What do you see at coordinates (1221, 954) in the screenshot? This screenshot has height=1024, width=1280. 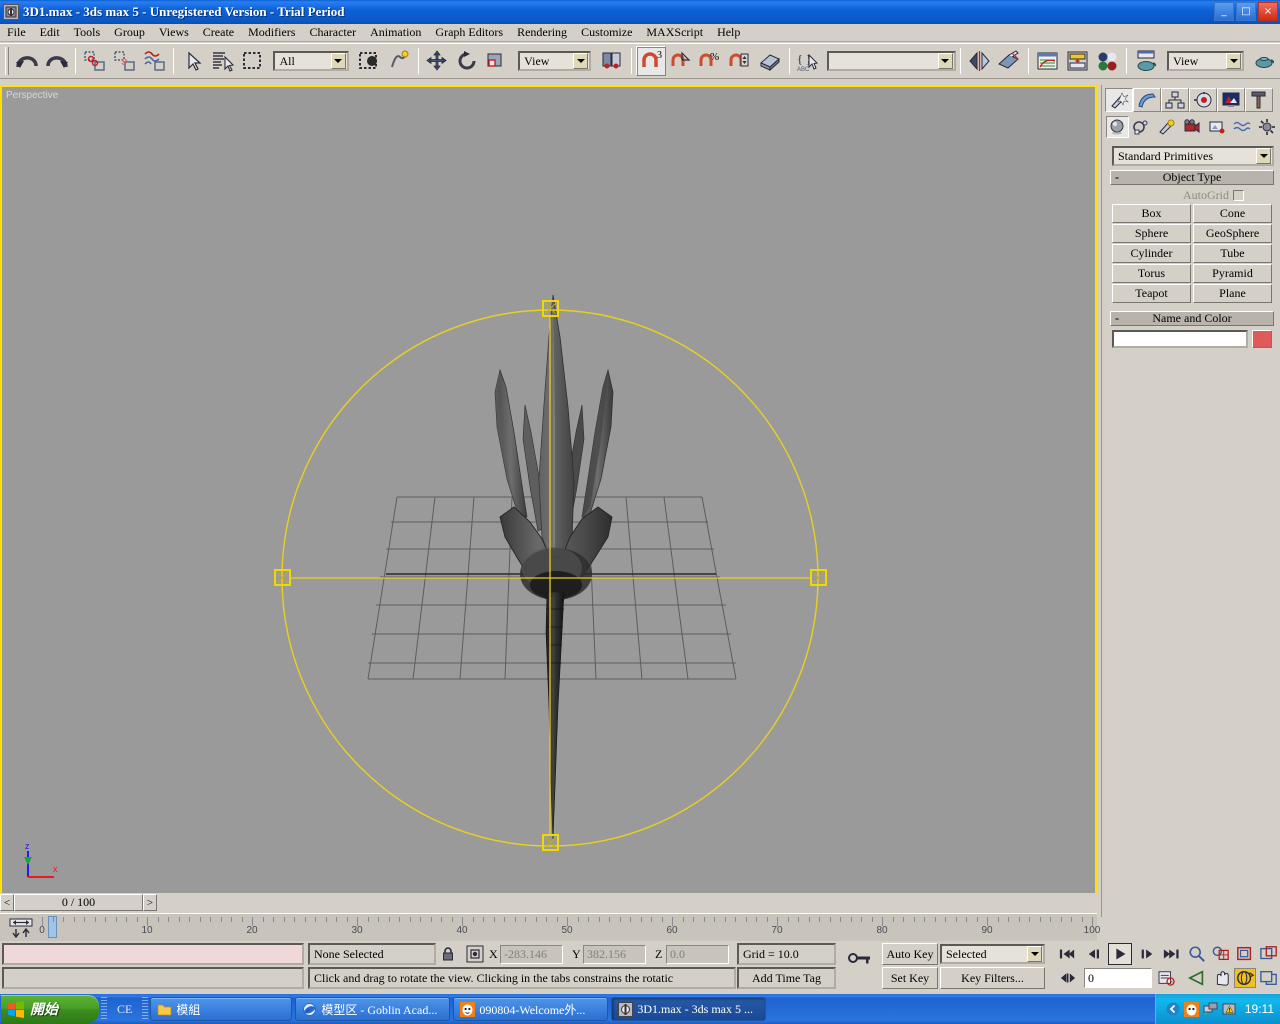 I see `zoom-all-icon` at bounding box center [1221, 954].